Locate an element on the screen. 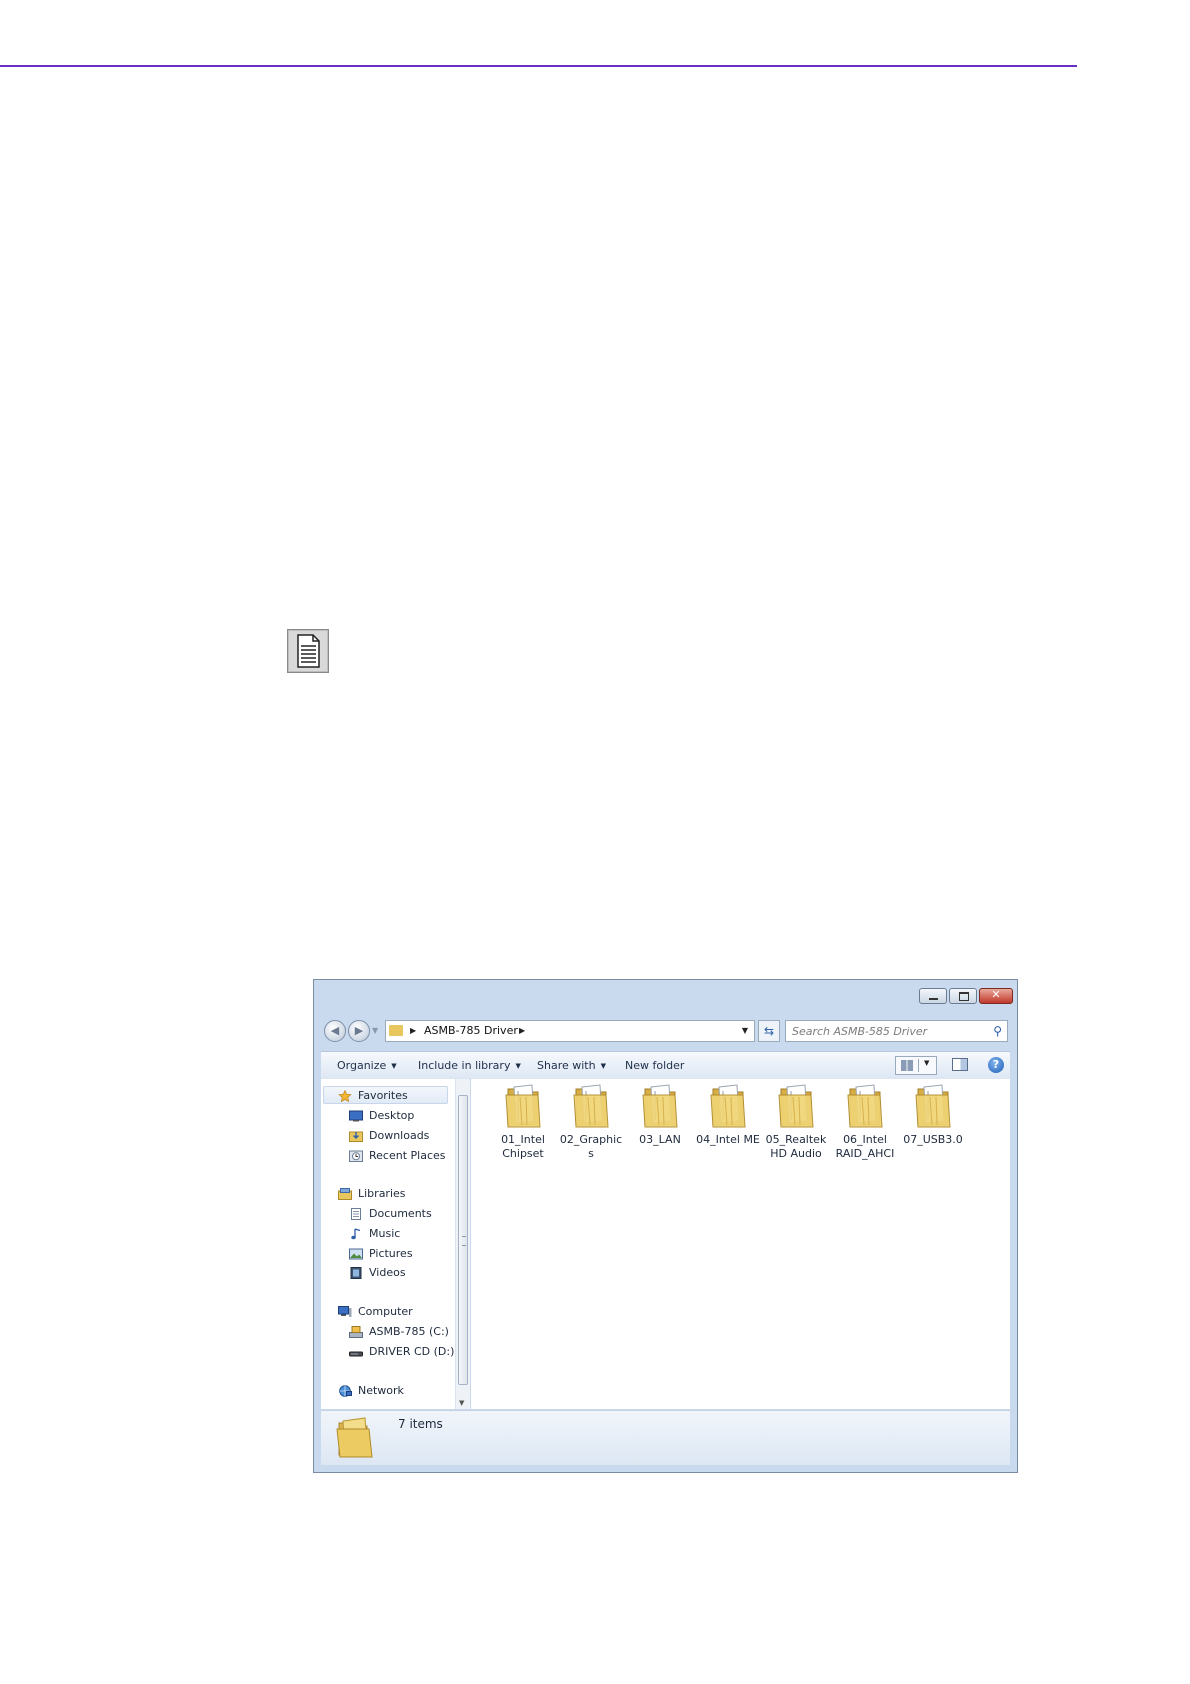  folder-name: 01_Intel is located at coordinates (523, 1139).